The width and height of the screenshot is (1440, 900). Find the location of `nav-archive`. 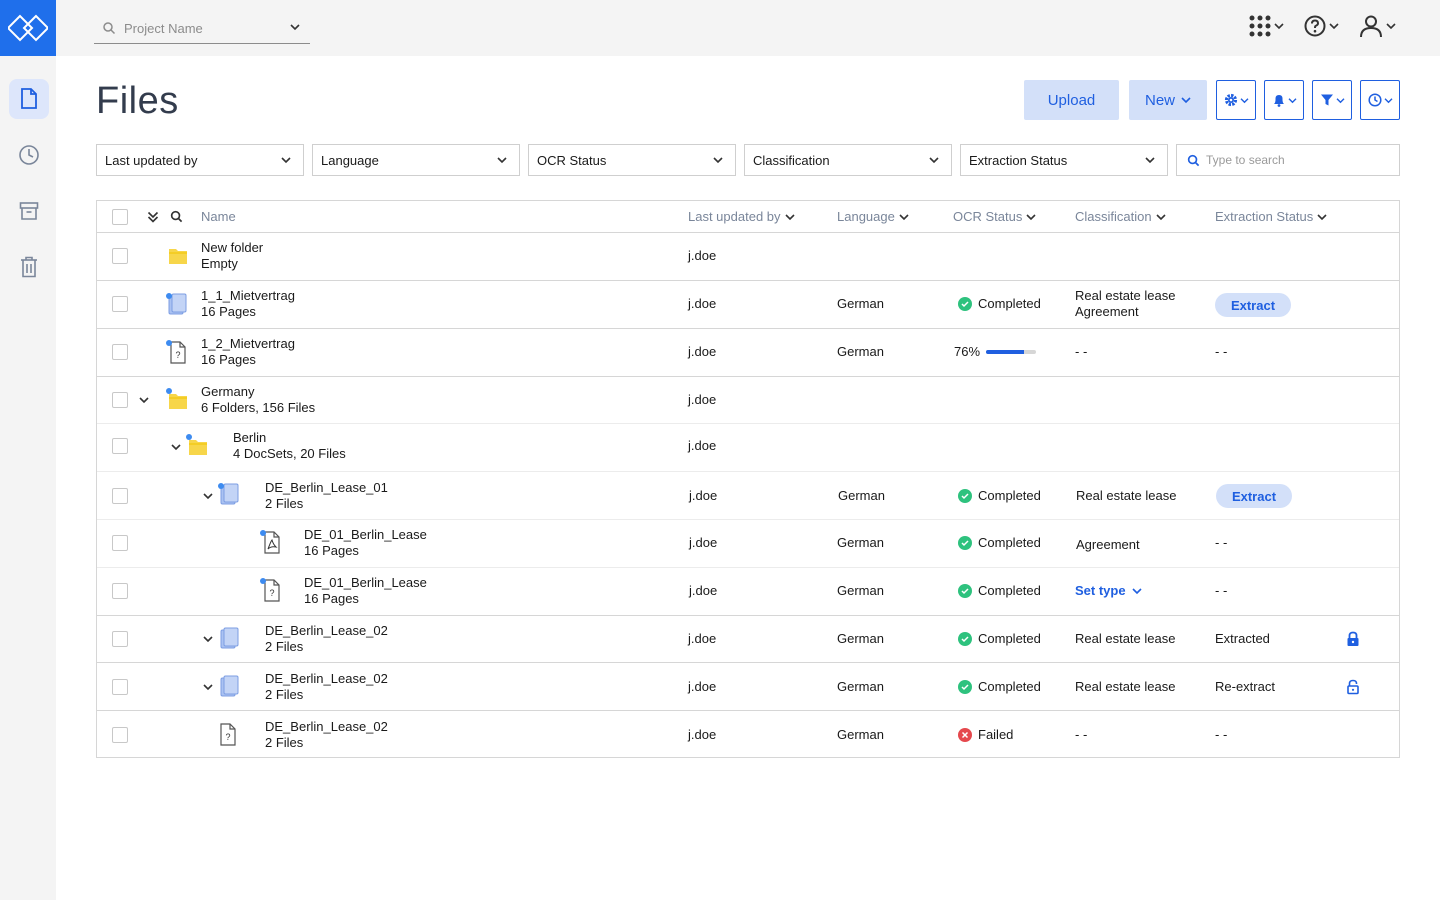

nav-archive is located at coordinates (29, 211).